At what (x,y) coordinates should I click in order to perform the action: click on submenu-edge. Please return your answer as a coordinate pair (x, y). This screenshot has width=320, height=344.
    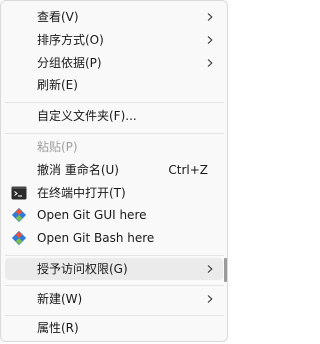
    Looking at the image, I should click on (225, 270).